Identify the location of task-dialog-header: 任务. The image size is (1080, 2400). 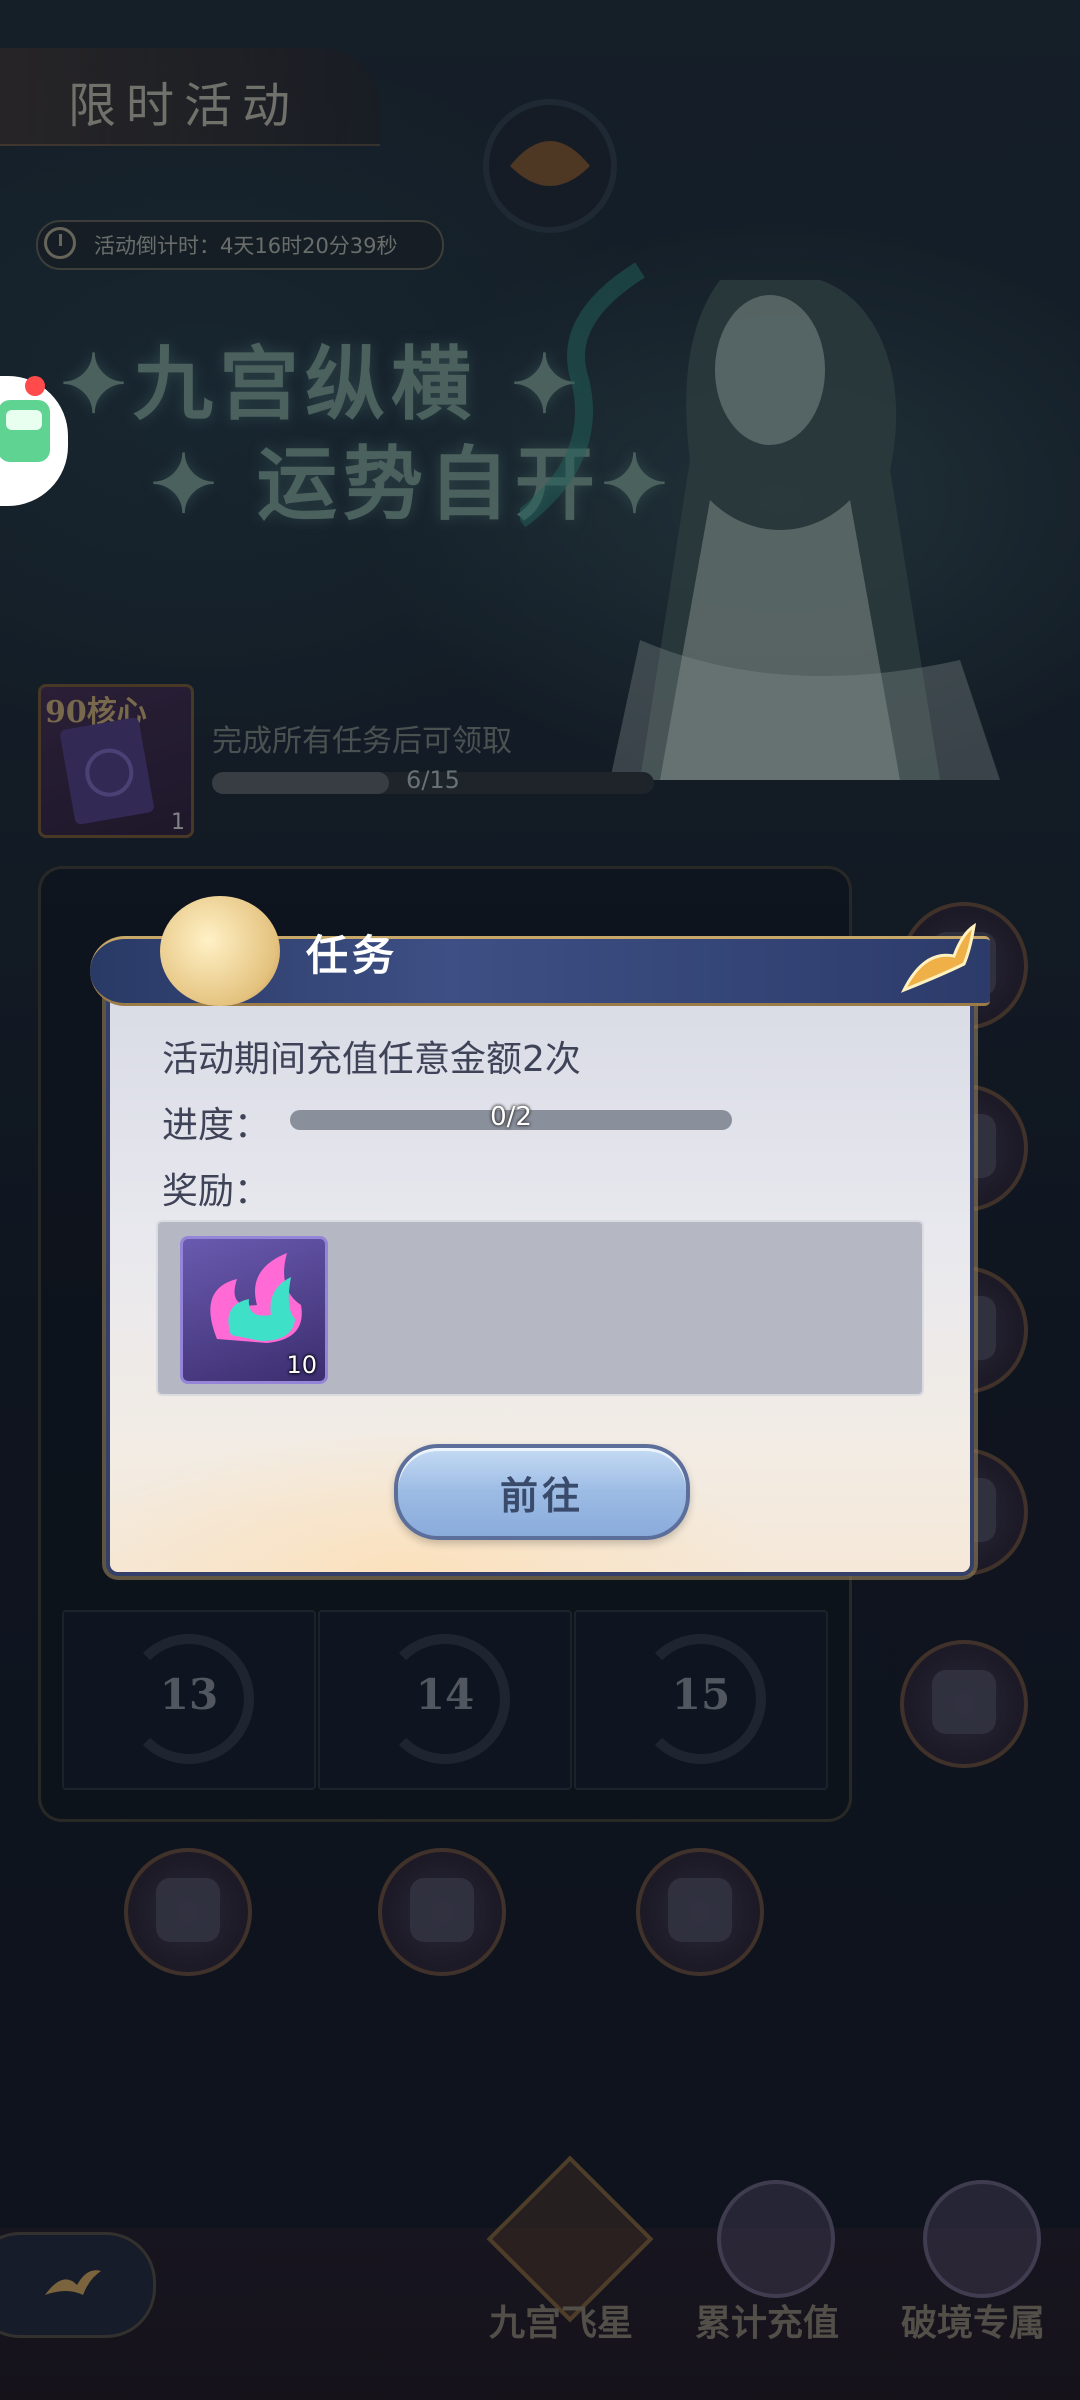
(540, 951).